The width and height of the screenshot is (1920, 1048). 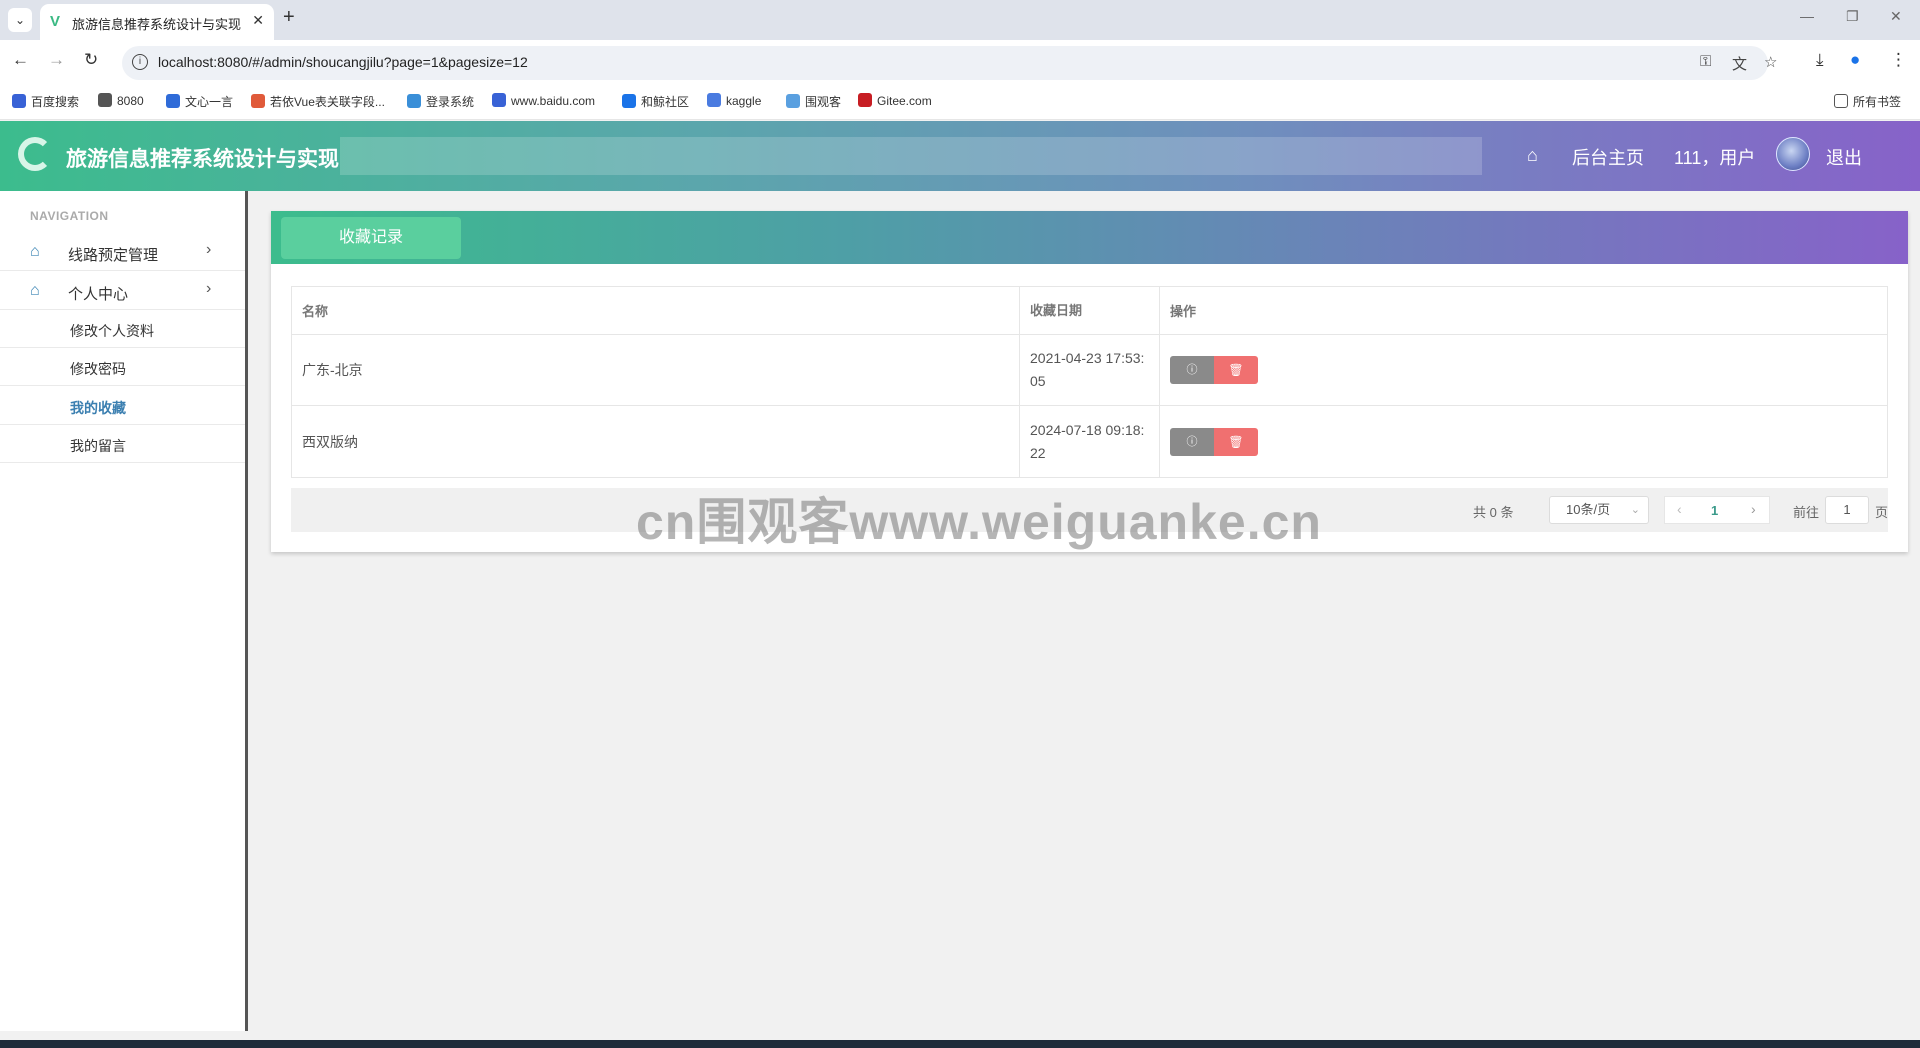 I want to click on sidebar-item-label: 我的收藏, so click(x=98, y=408).